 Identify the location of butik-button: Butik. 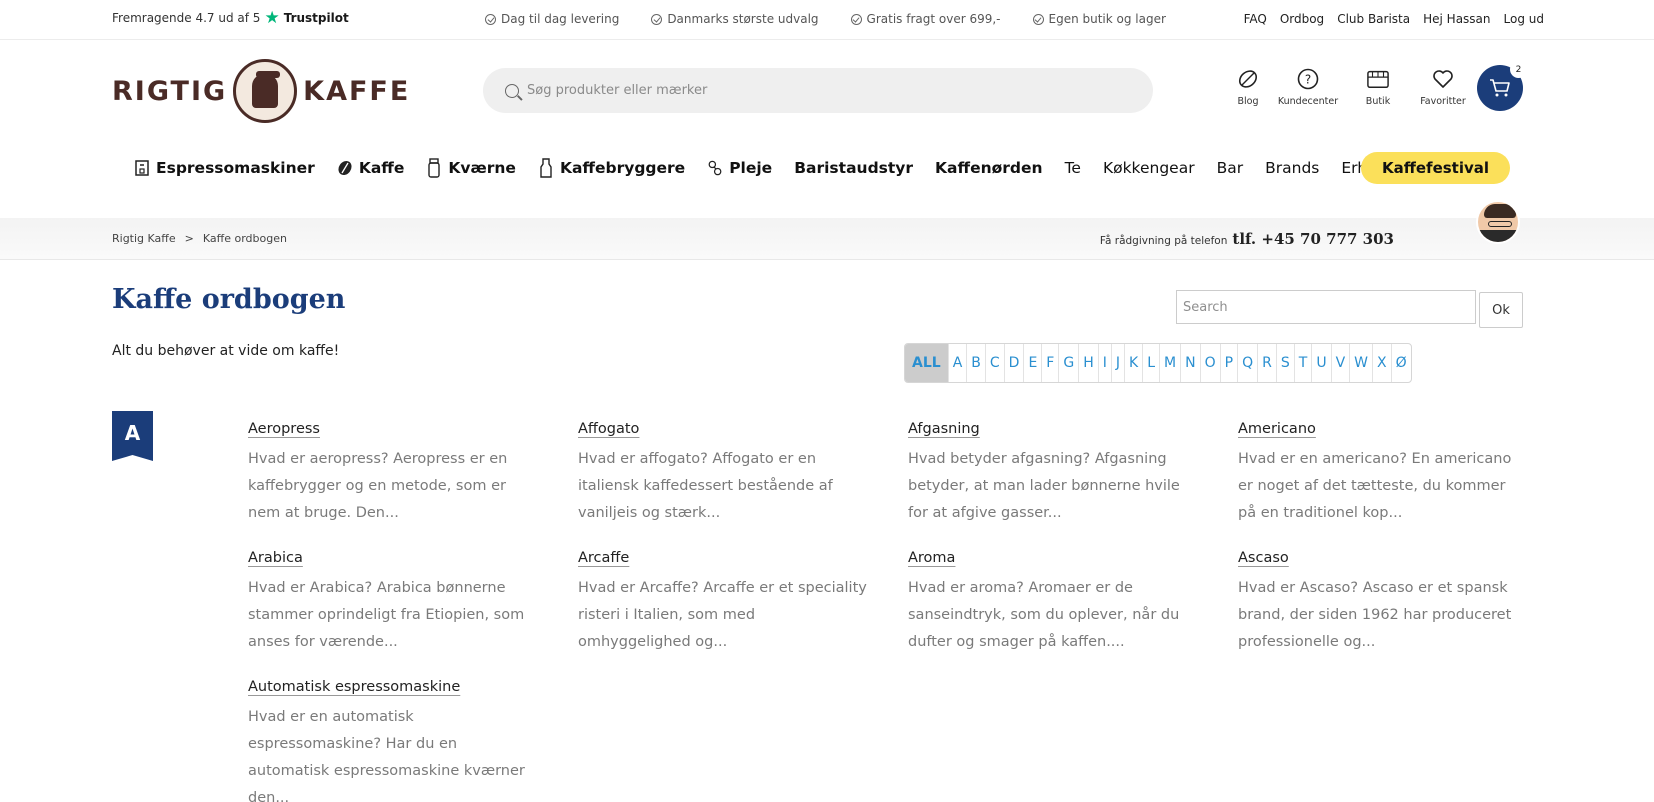
(1378, 87).